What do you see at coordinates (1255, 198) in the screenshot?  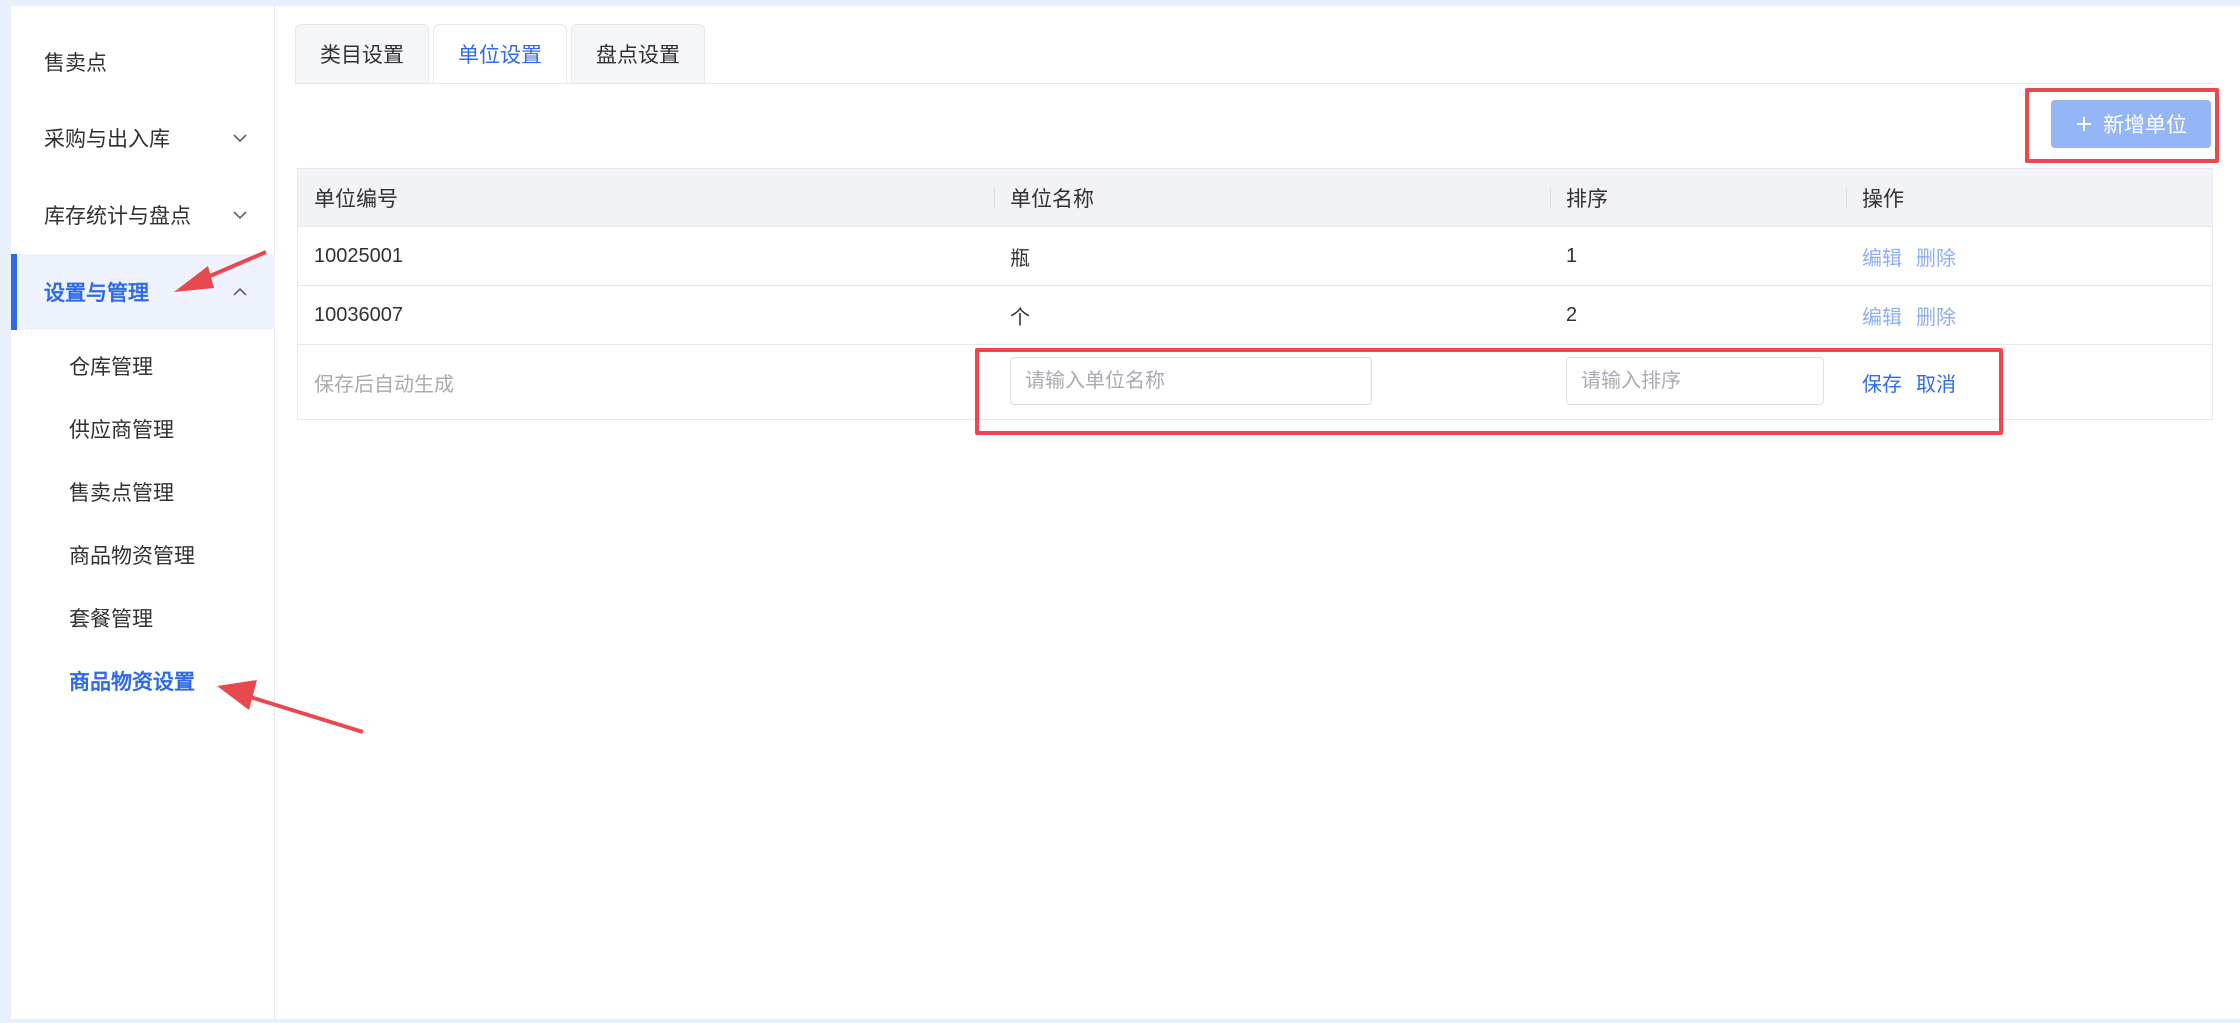 I see `table-header: 单位编号 单位名称 排序 操作` at bounding box center [1255, 198].